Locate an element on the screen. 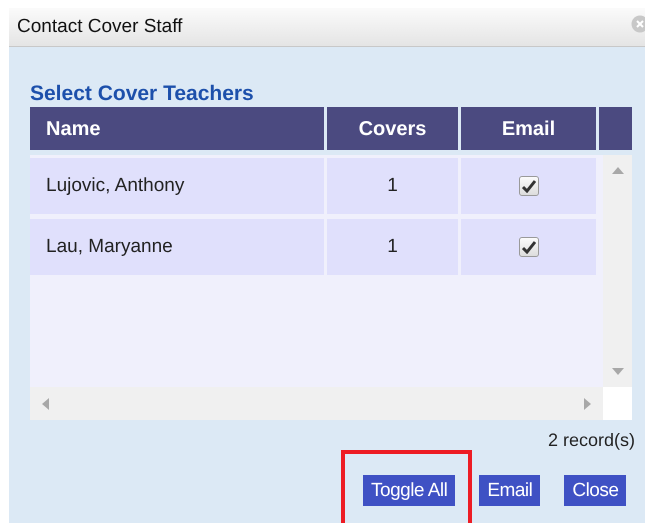  horizontal-scrollbar is located at coordinates (316, 403).